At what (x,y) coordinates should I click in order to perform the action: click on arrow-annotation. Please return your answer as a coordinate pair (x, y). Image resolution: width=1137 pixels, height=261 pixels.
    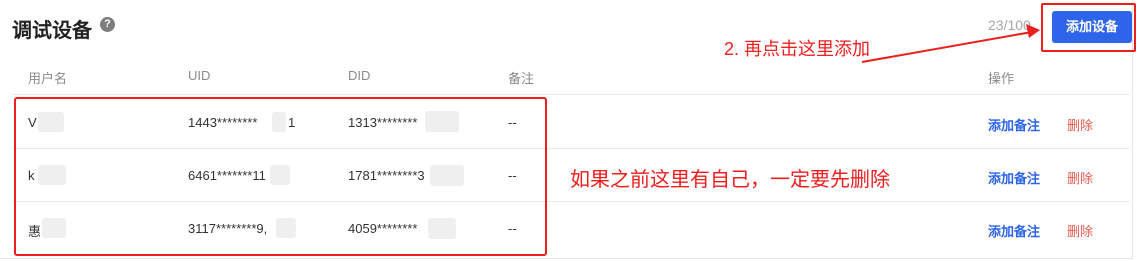
    Looking at the image, I should click on (950, 43).